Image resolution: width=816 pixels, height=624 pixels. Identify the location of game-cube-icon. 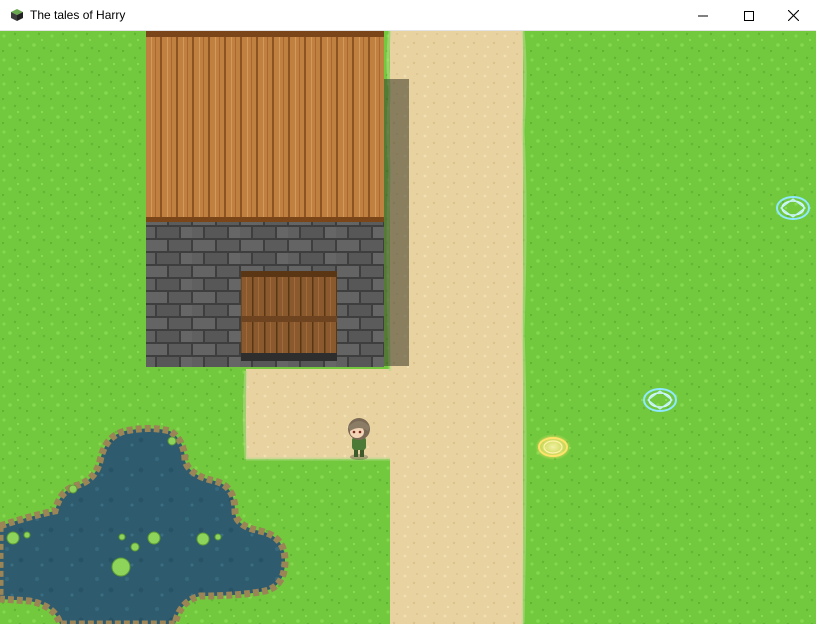
(17, 15).